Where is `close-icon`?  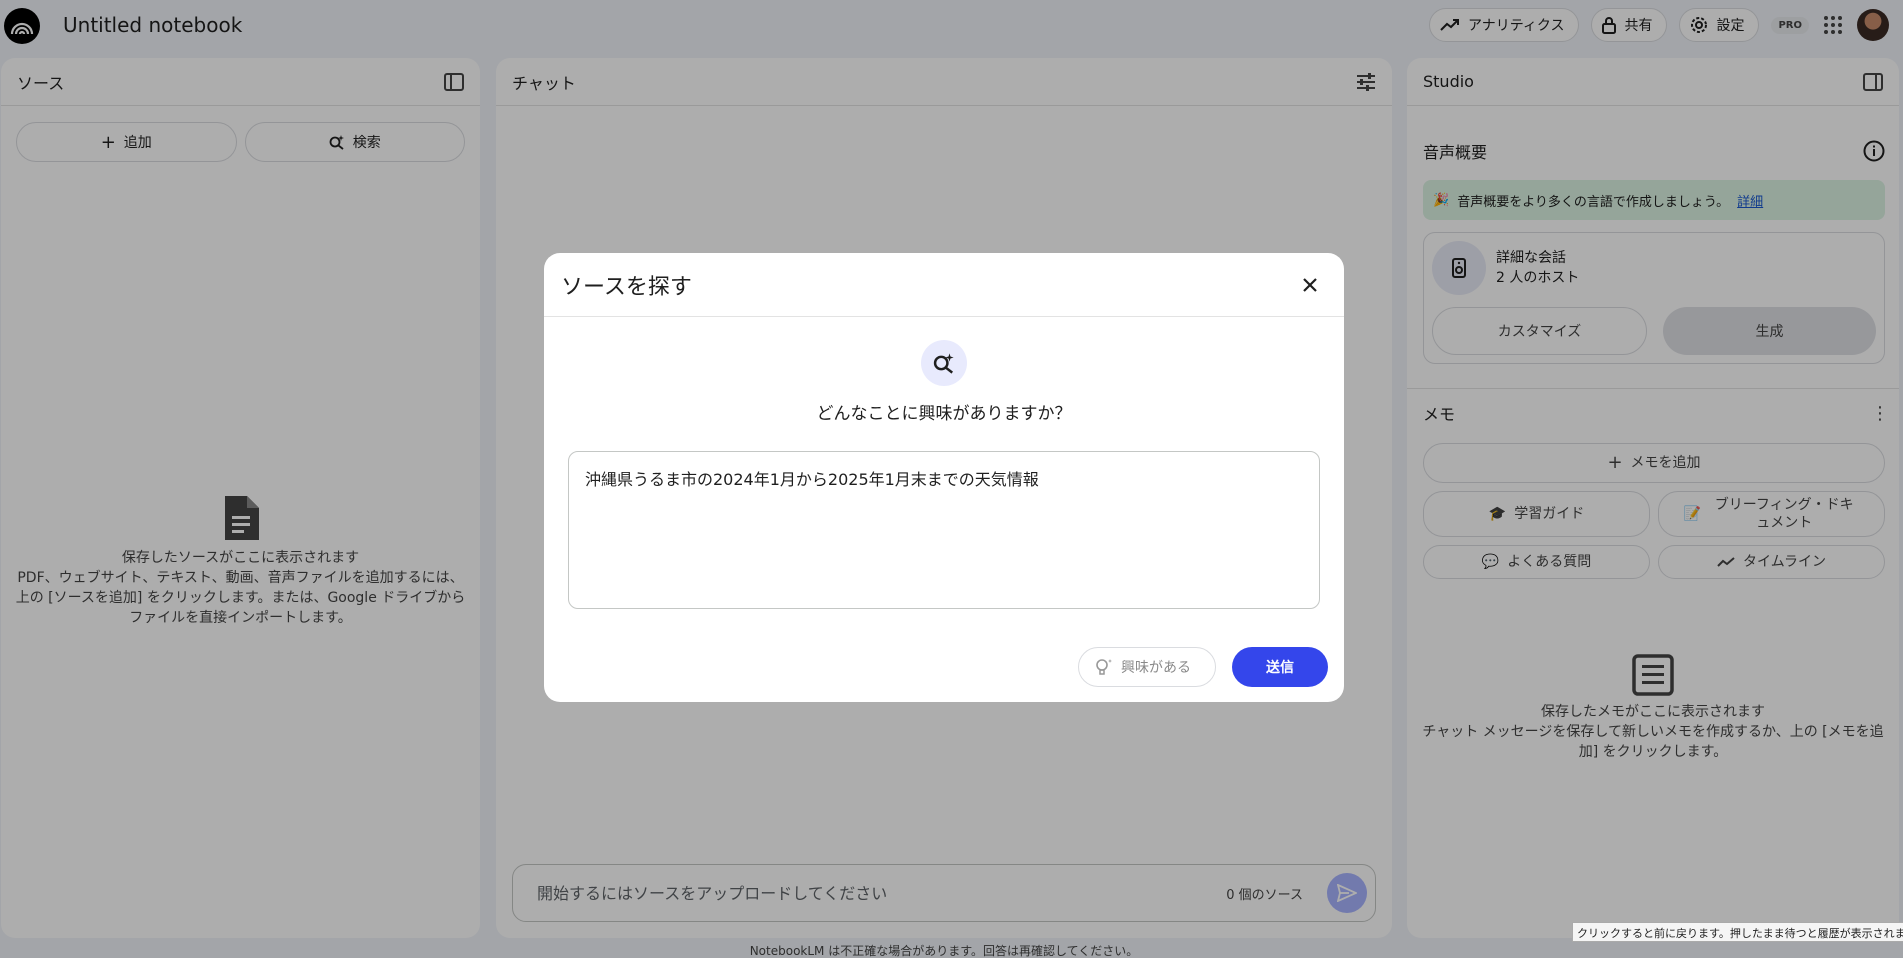 close-icon is located at coordinates (1310, 285).